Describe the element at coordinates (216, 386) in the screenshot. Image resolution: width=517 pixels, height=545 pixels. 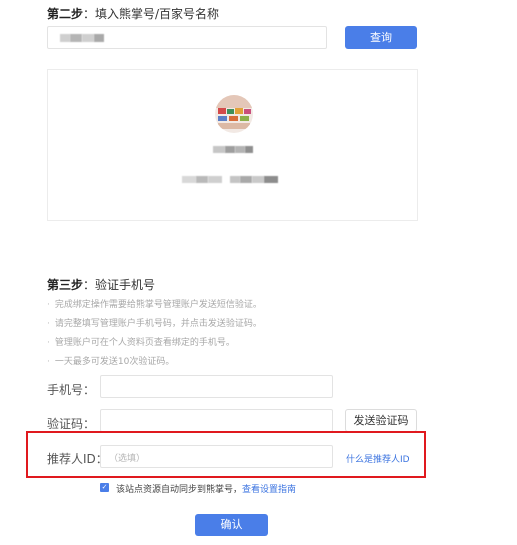
I see `phone-input` at that location.